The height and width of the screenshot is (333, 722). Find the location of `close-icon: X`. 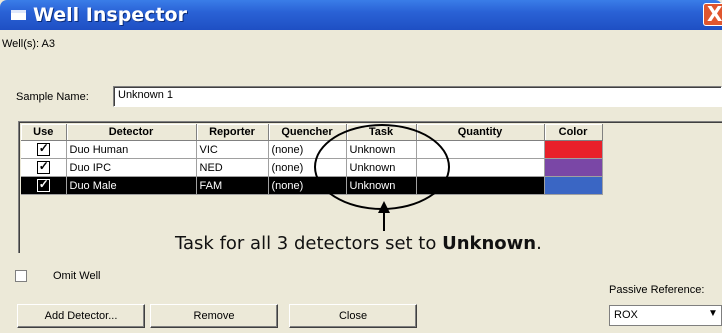

close-icon: X is located at coordinates (714, 14).